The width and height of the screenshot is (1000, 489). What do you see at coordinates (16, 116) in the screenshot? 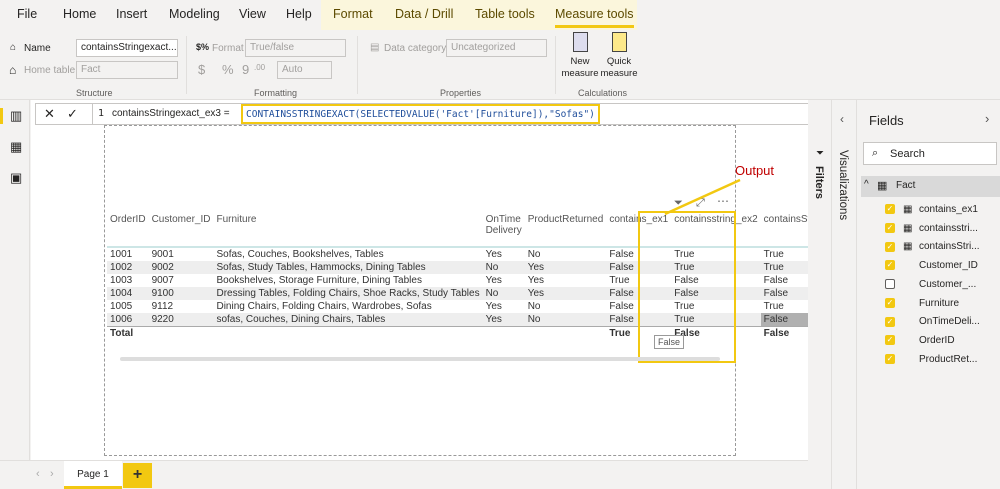
I see `report-view-icon: ▥` at bounding box center [16, 116].